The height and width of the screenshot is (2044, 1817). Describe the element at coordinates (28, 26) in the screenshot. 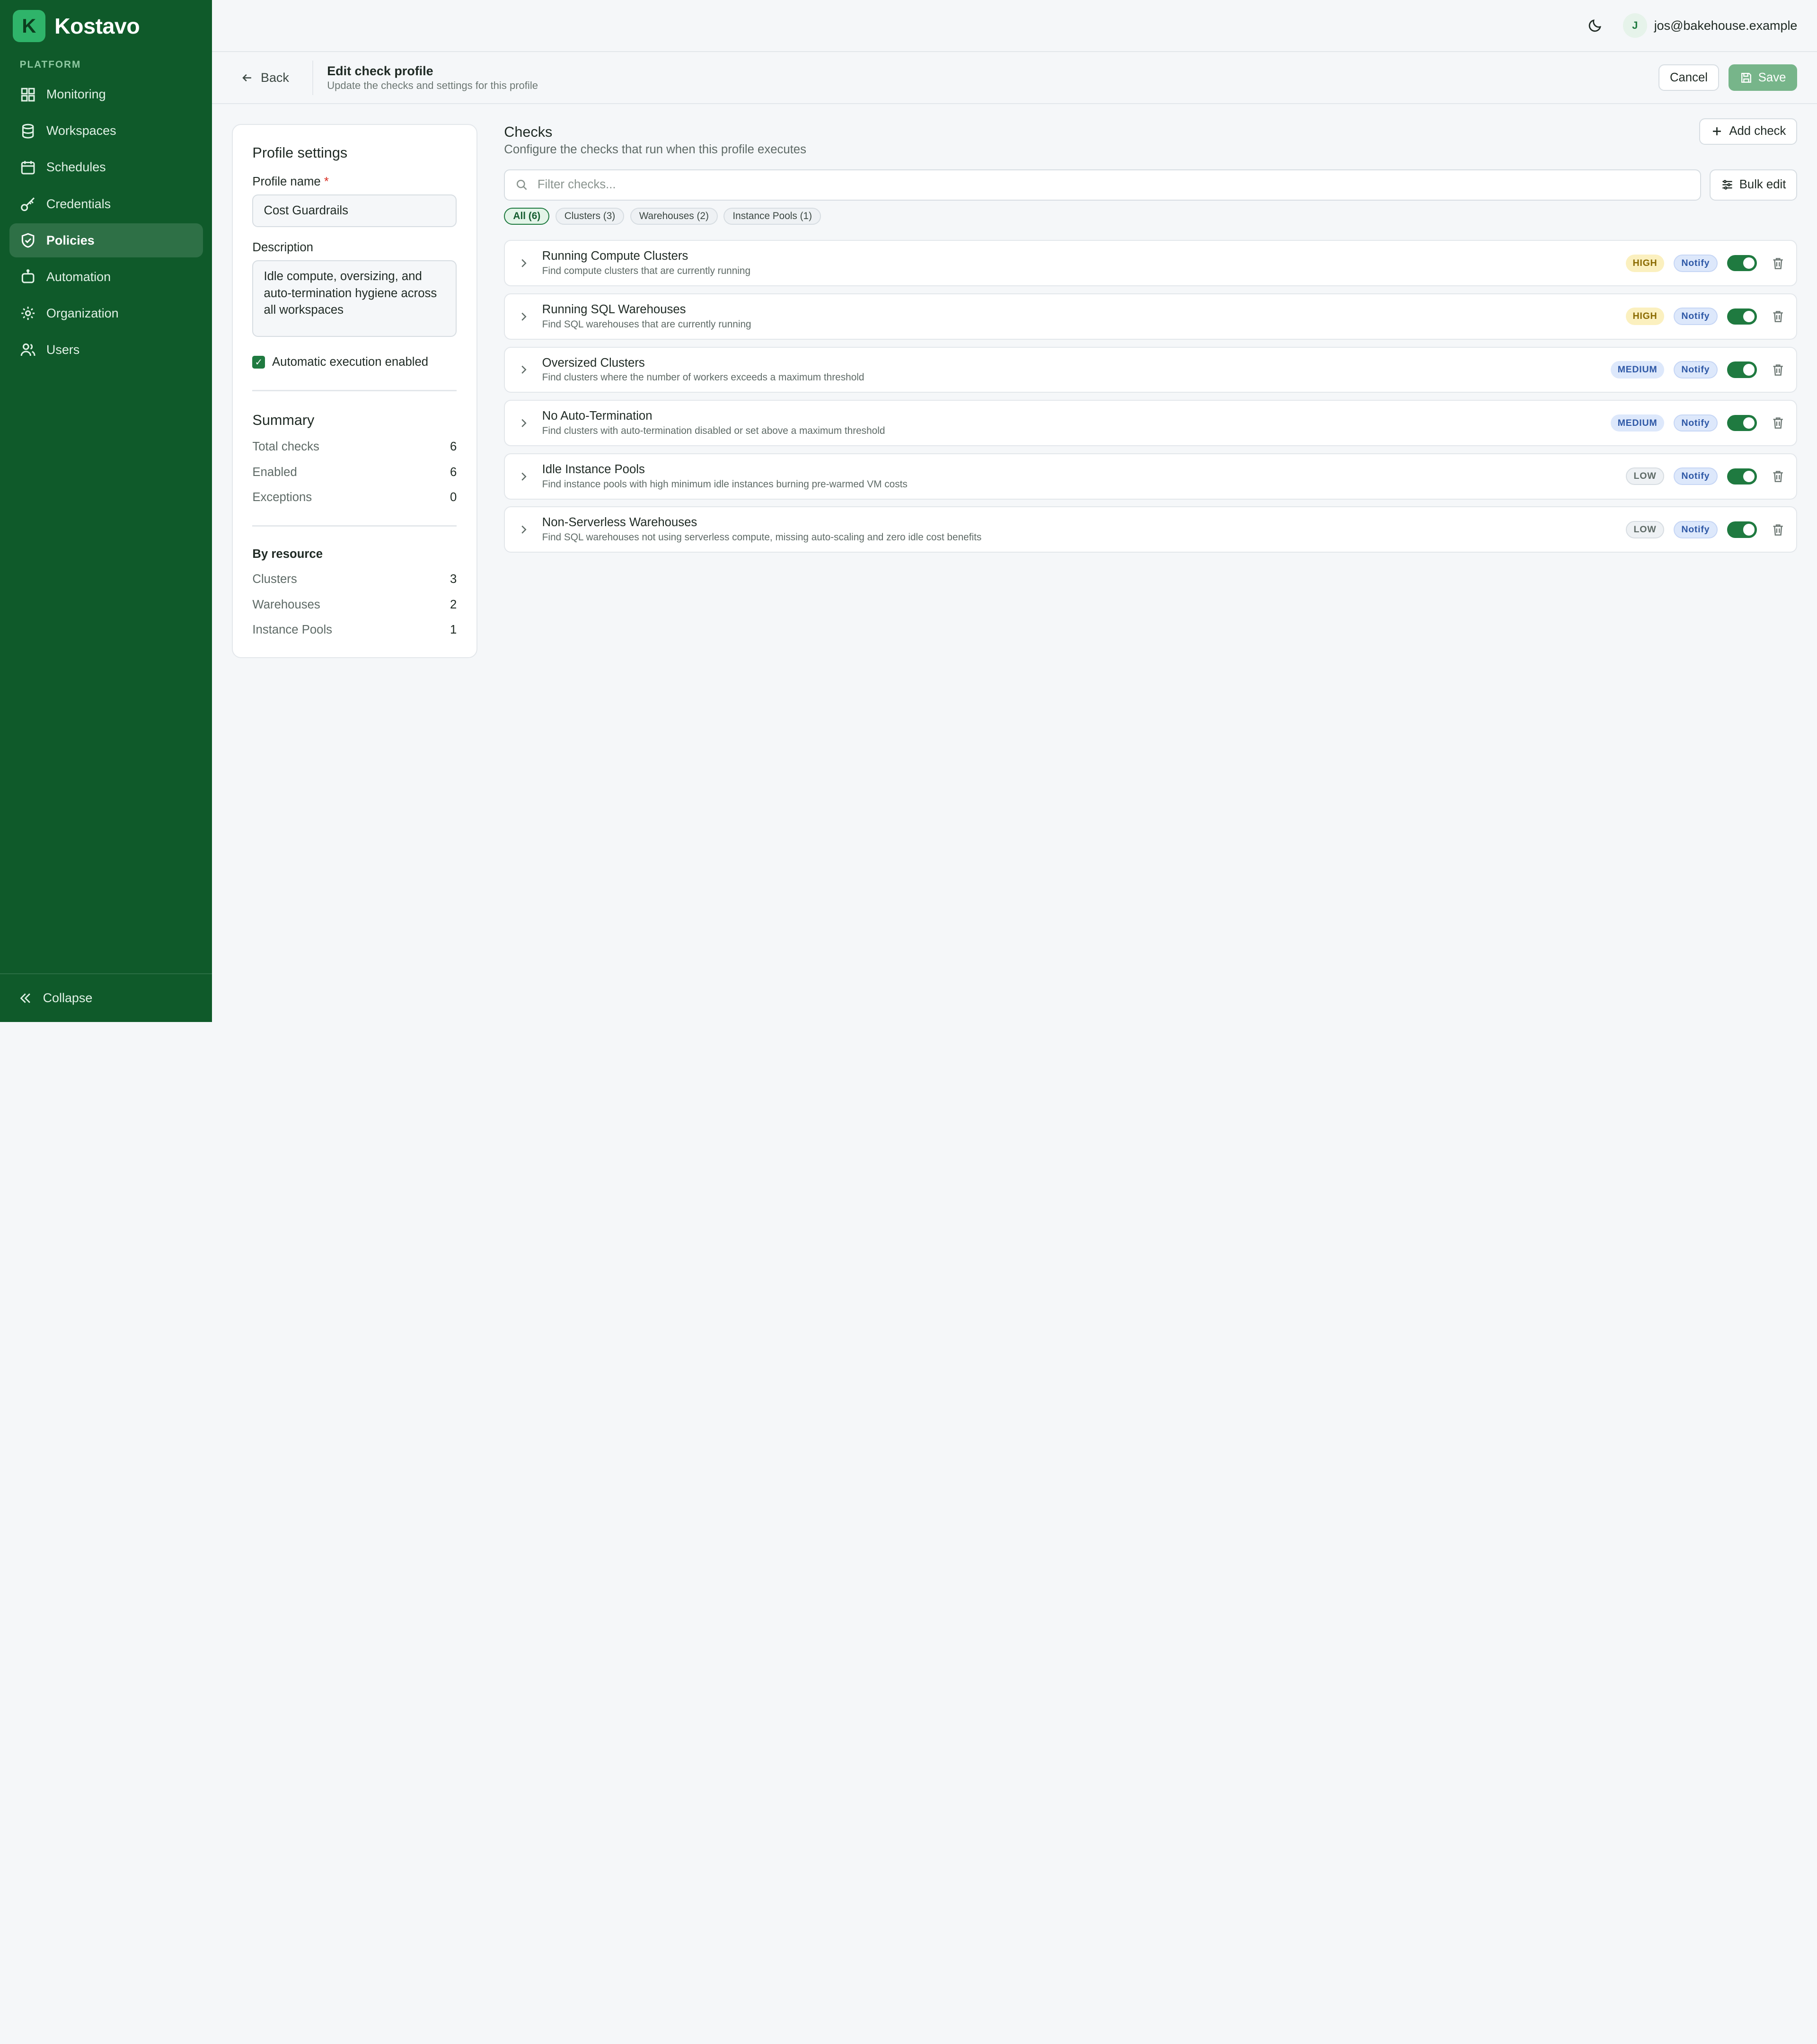

I see `brand-logo: K` at that location.